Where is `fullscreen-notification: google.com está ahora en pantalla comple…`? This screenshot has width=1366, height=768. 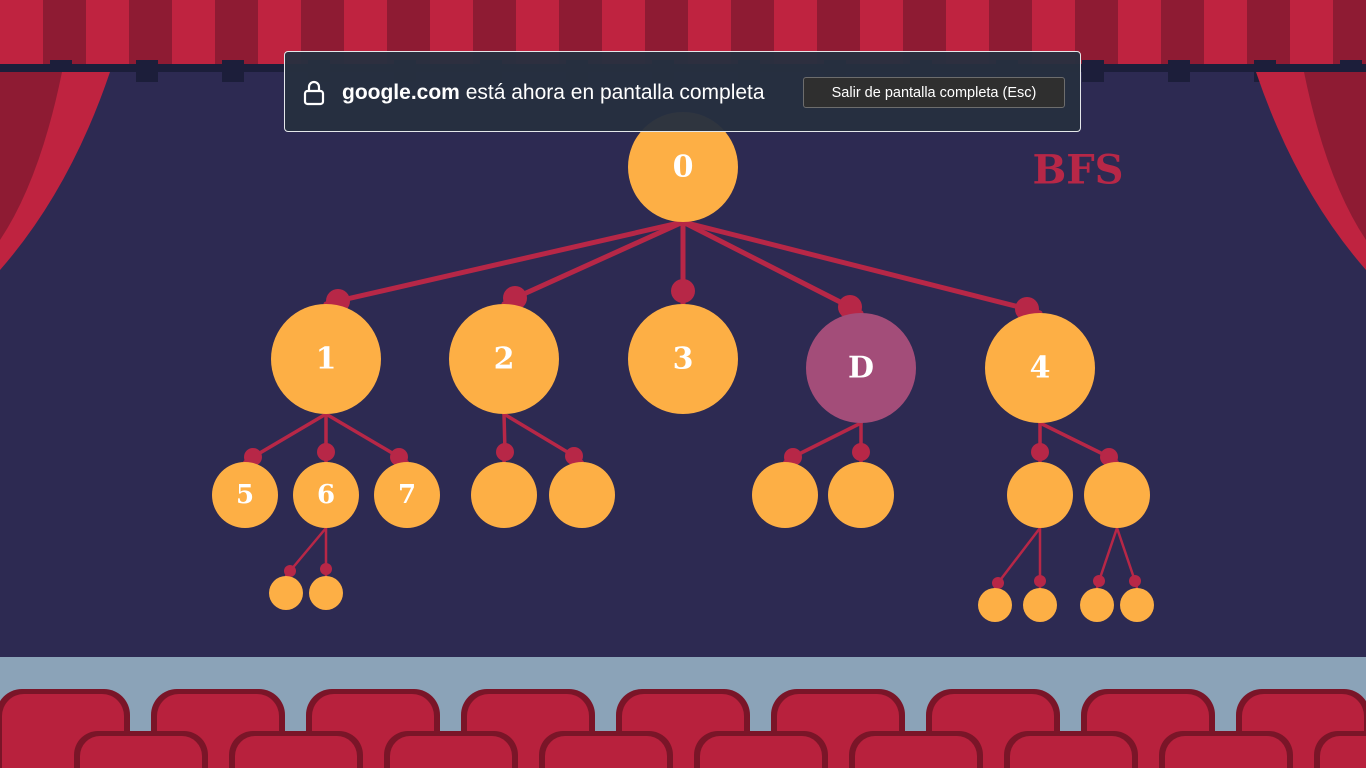 fullscreen-notification: google.com está ahora en pantalla comple… is located at coordinates (682, 91).